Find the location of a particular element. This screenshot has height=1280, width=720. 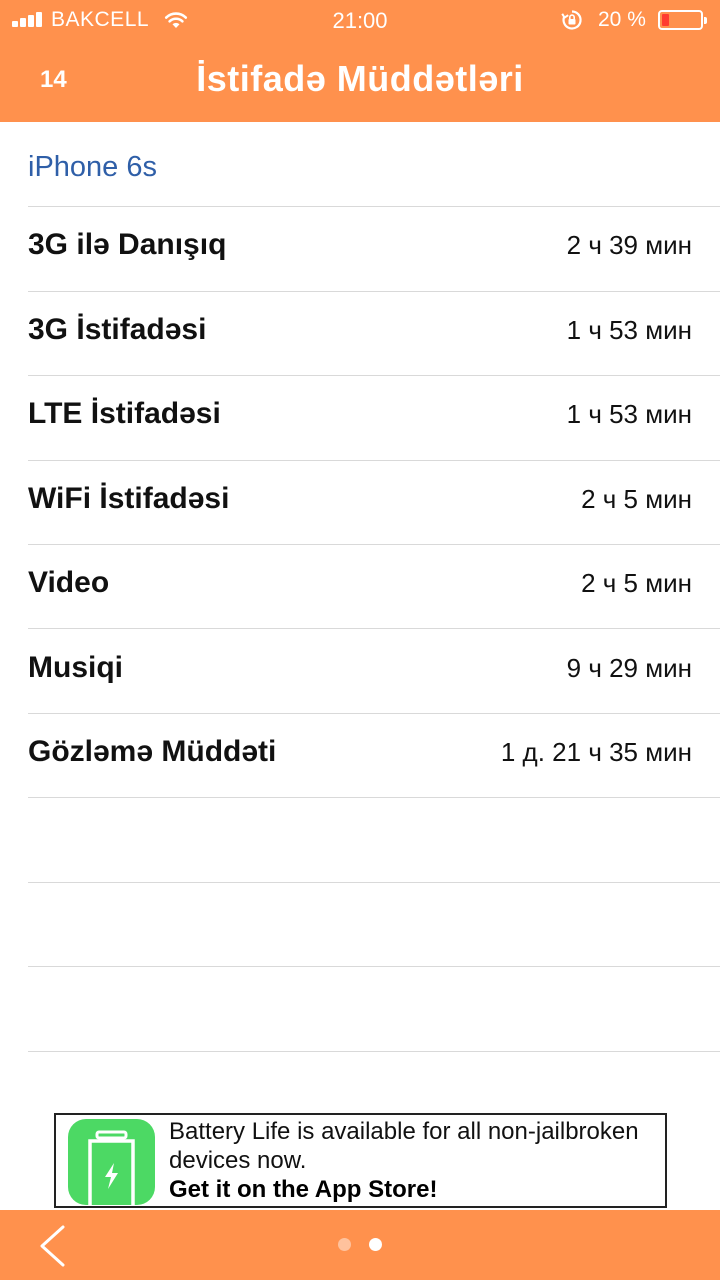

usage-row-talk-3g: 3G ilə Danışıq 2 ч 39 мин is located at coordinates (360, 249).